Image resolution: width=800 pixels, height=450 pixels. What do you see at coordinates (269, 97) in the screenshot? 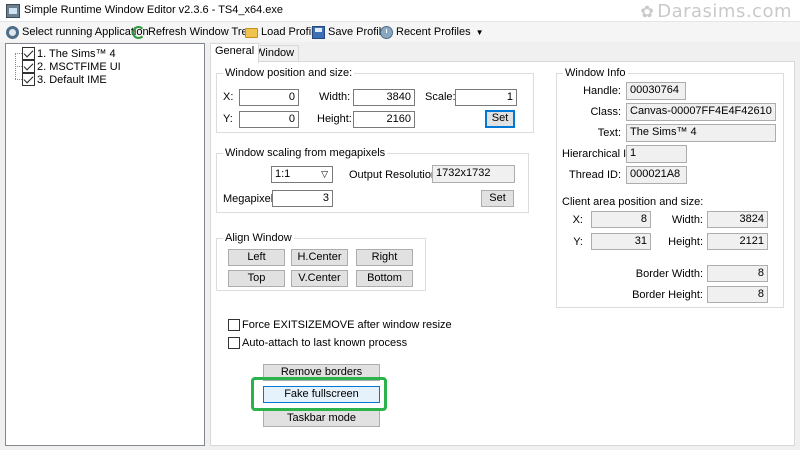
I see `x-input: 0` at bounding box center [269, 97].